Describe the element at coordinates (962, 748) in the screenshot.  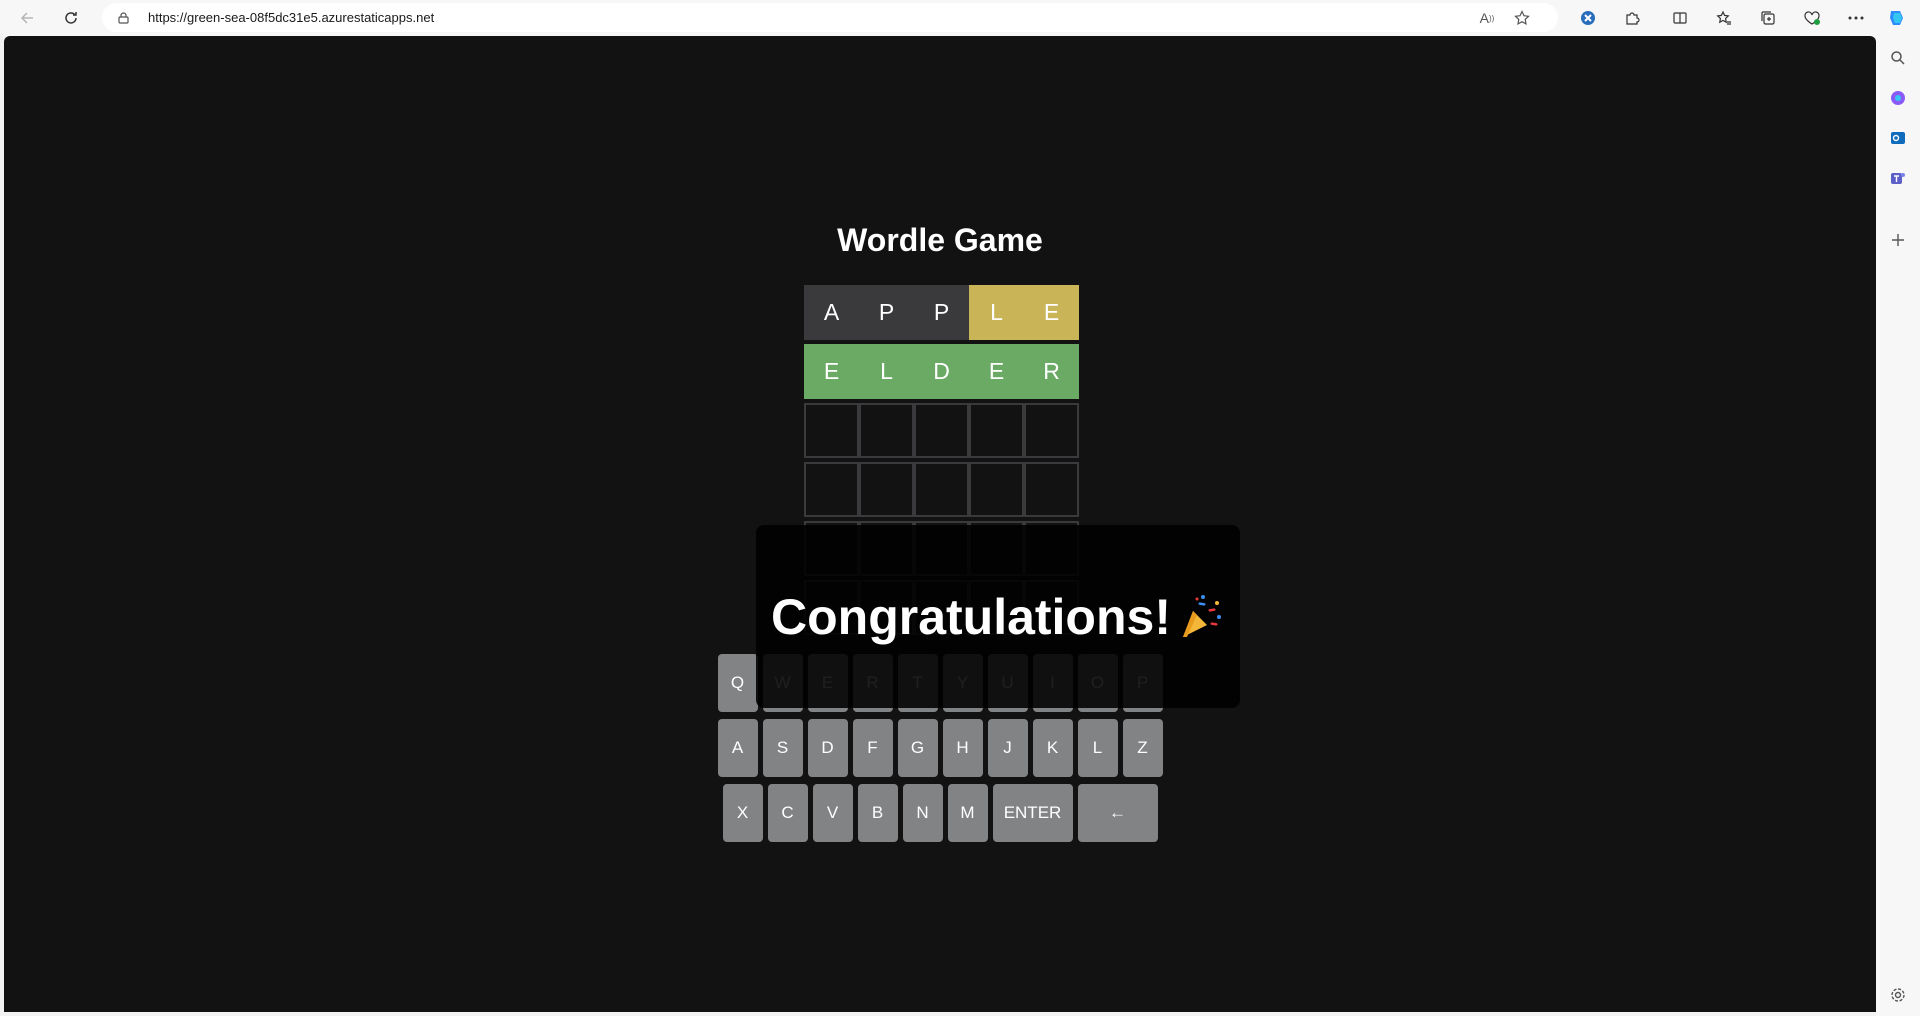
I see `key-h: H` at that location.